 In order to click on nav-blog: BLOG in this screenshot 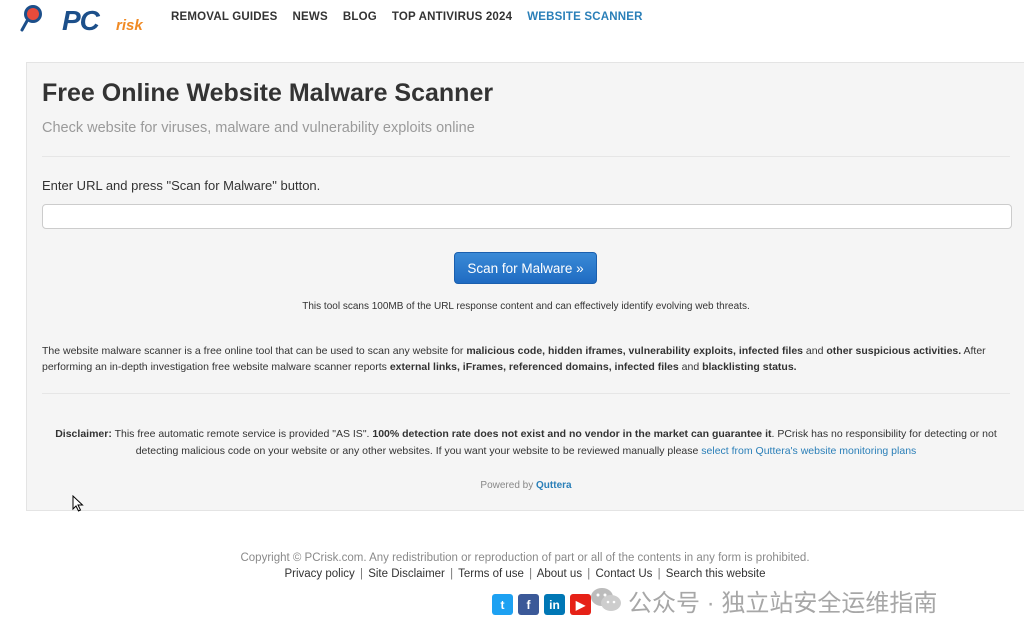, I will do `click(360, 17)`.